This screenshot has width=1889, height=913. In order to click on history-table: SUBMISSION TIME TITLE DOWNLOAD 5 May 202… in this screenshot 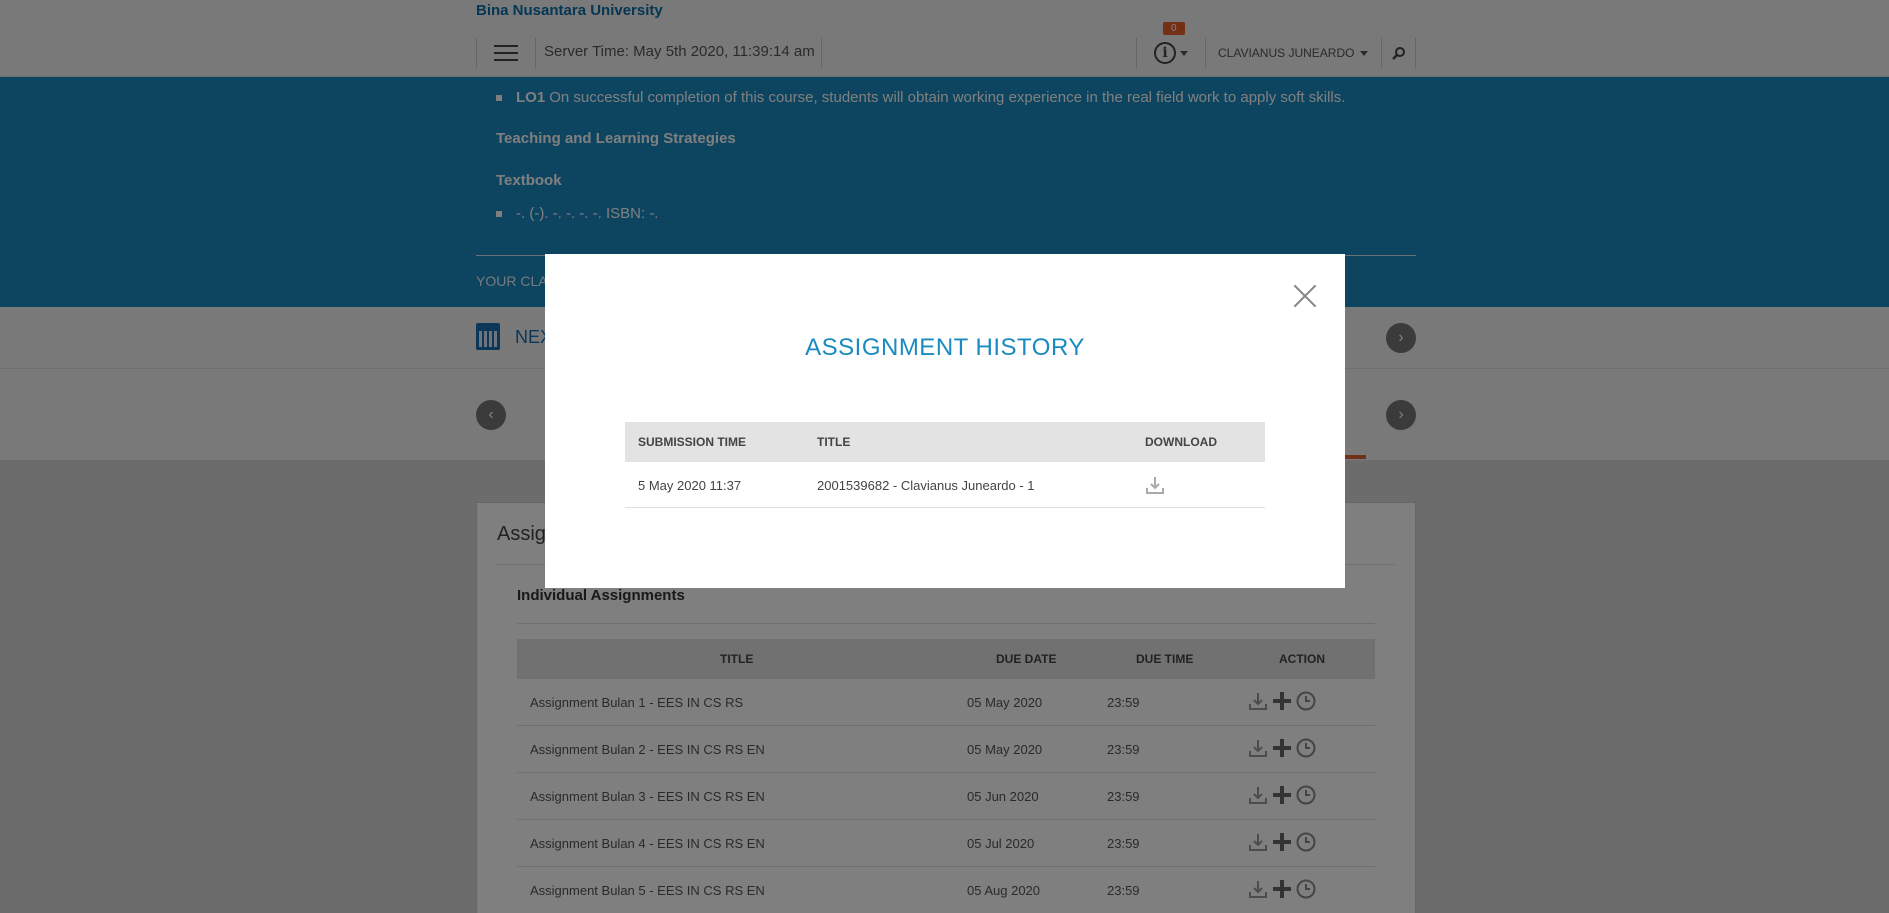, I will do `click(945, 465)`.